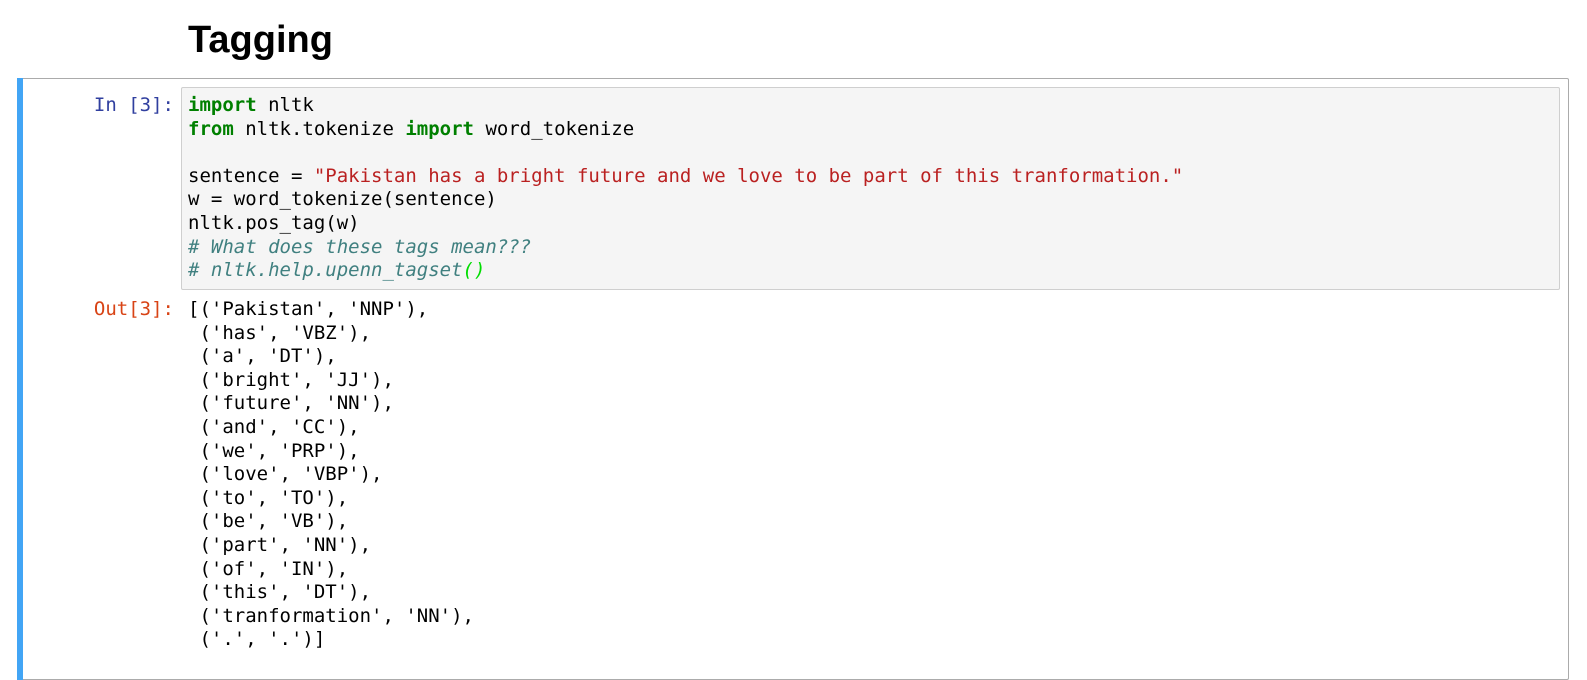  Describe the element at coordinates (285, 474) in the screenshot. I see `output-line: ('love', 'VBP'),` at that location.